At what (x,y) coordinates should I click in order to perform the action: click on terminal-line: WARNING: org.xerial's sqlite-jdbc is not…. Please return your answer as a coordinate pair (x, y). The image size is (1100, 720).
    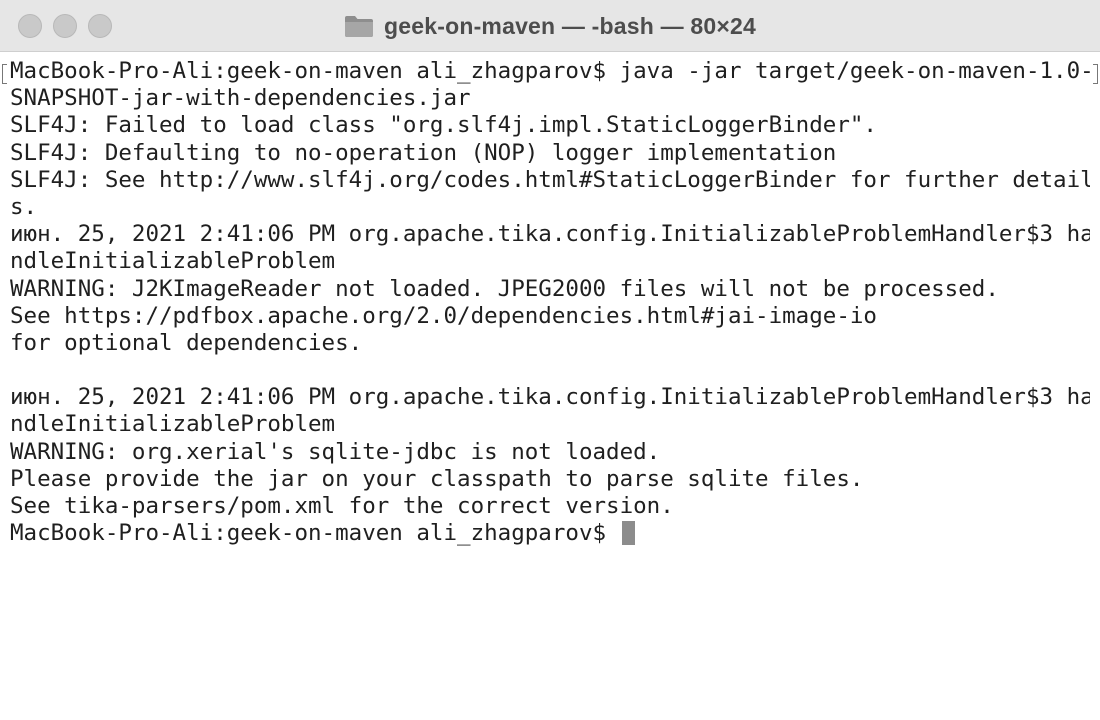
    Looking at the image, I should click on (335, 451).